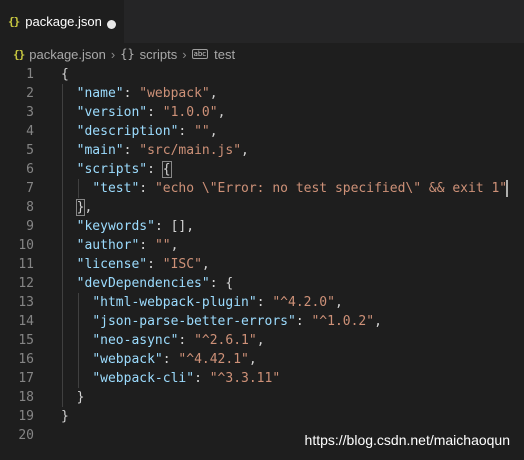  I want to click on json-key: "devDependencies", so click(143, 283).